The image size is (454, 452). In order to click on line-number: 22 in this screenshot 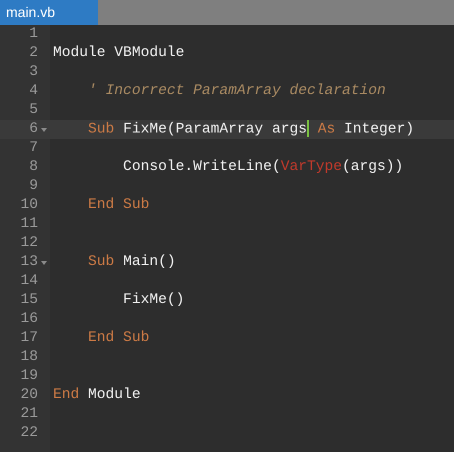, I will do `click(29, 433)`.